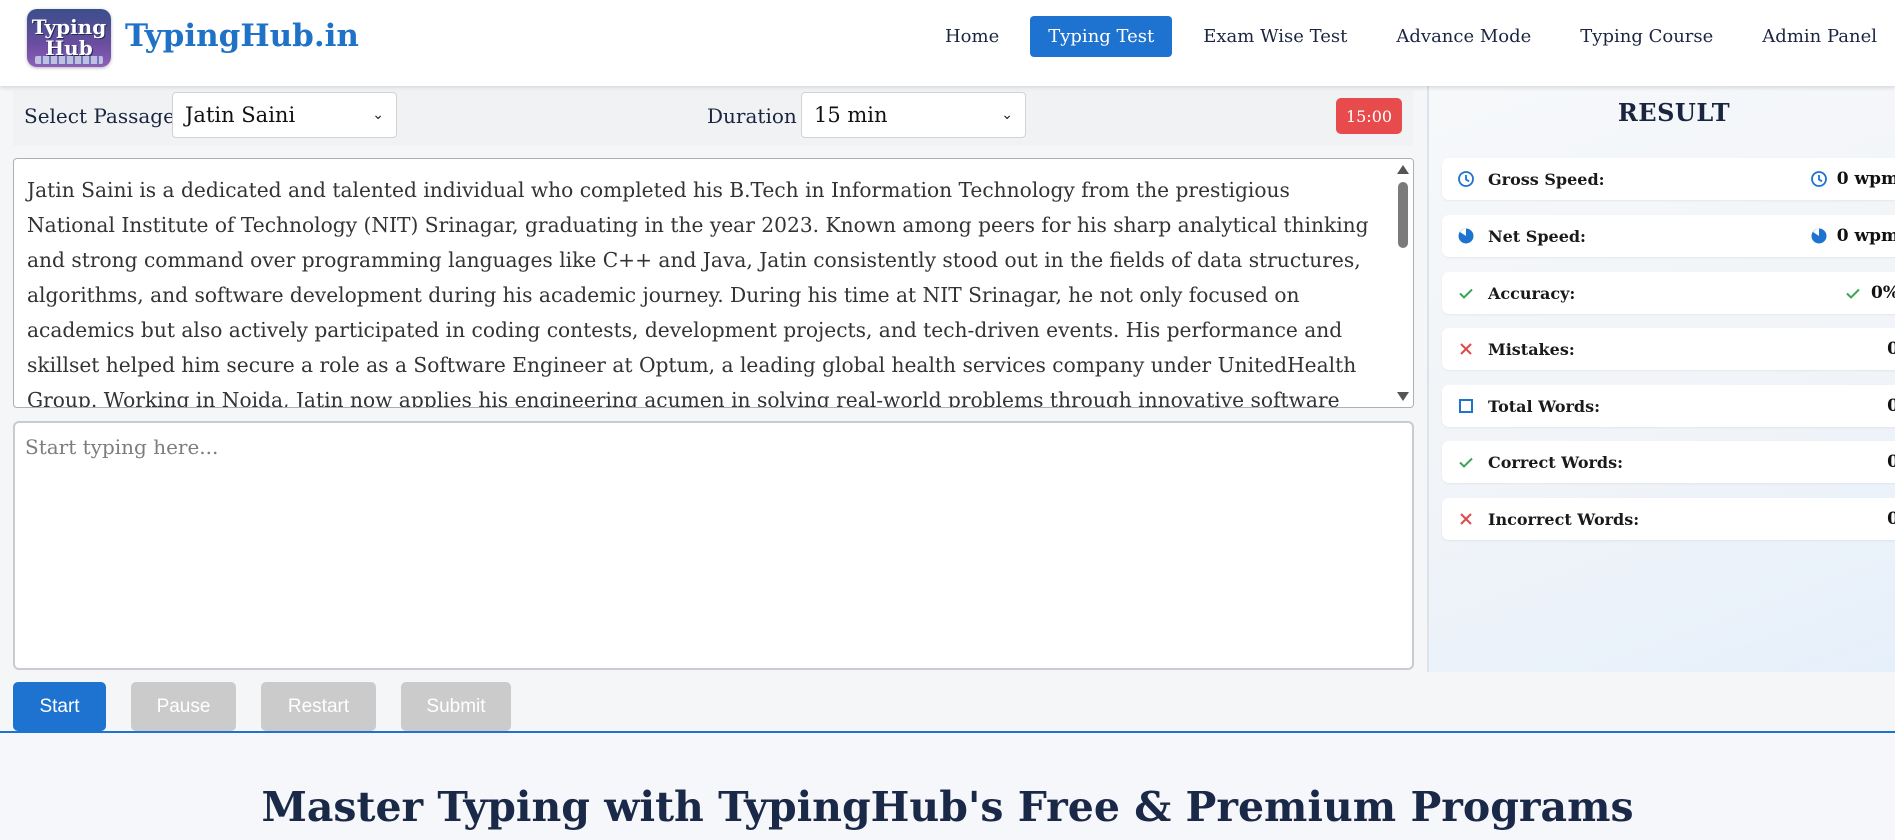 The width and height of the screenshot is (1895, 840). What do you see at coordinates (183, 706) in the screenshot?
I see `pause-button: Pause` at bounding box center [183, 706].